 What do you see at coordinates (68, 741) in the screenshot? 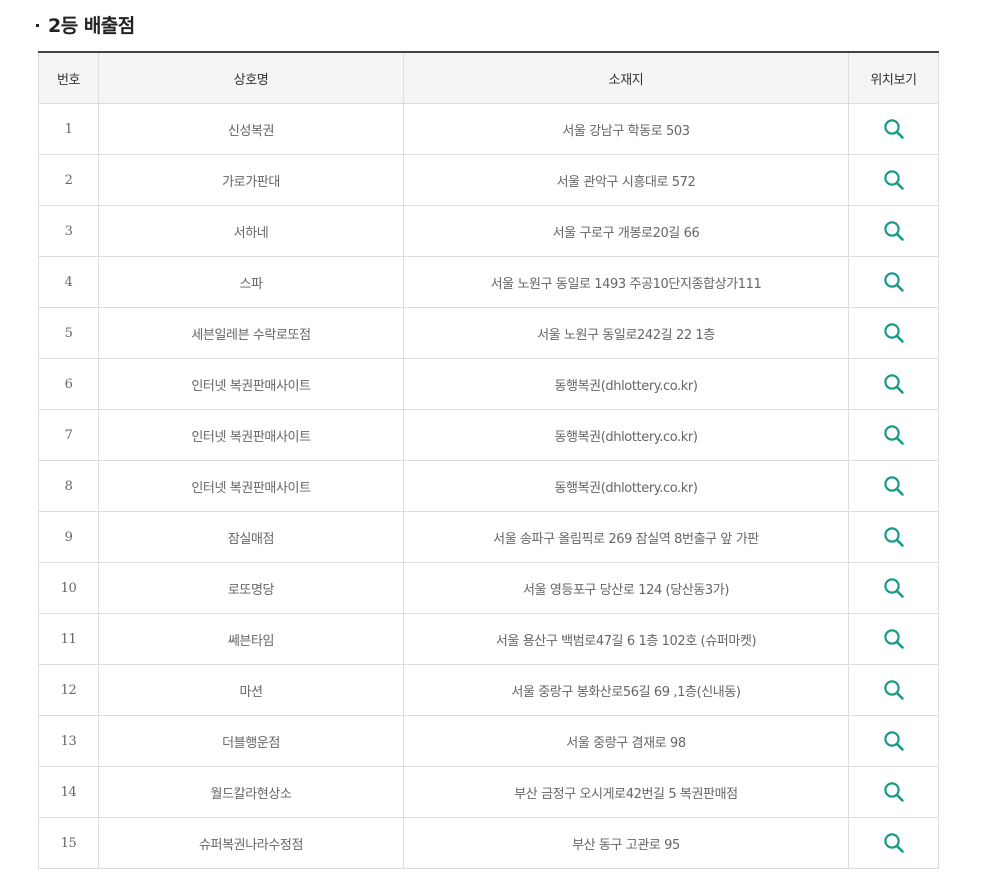
I see `row-number: 13` at bounding box center [68, 741].